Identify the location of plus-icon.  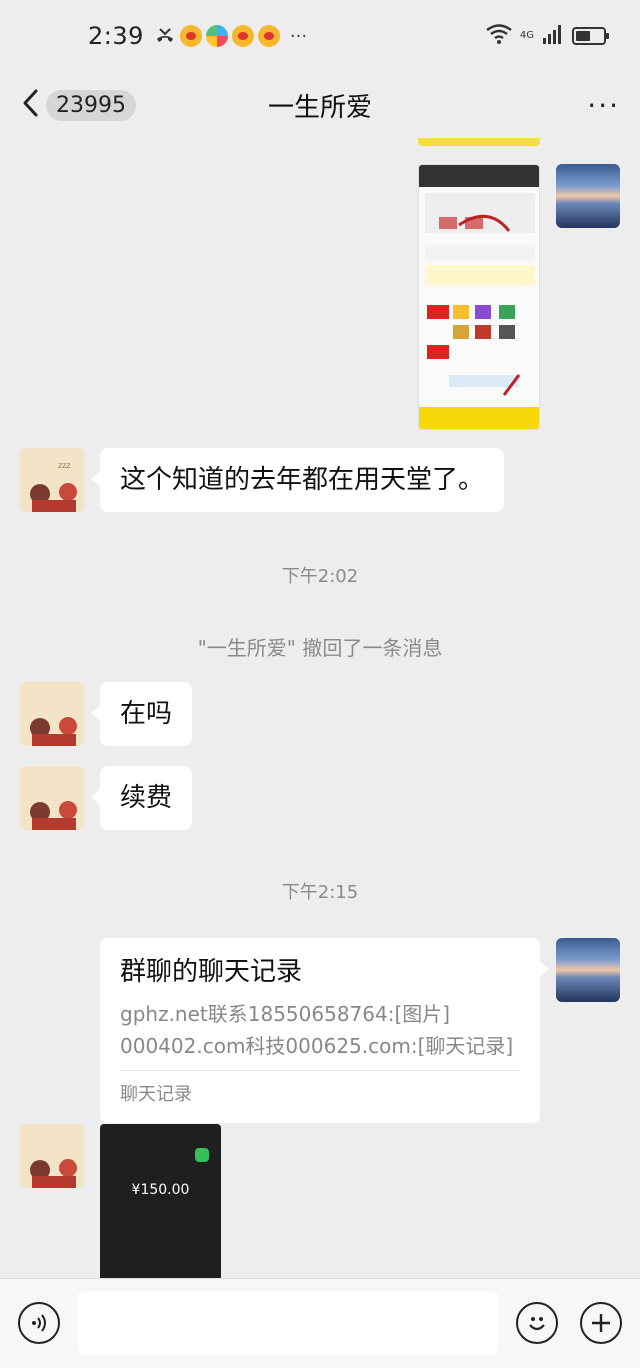
(601, 1323).